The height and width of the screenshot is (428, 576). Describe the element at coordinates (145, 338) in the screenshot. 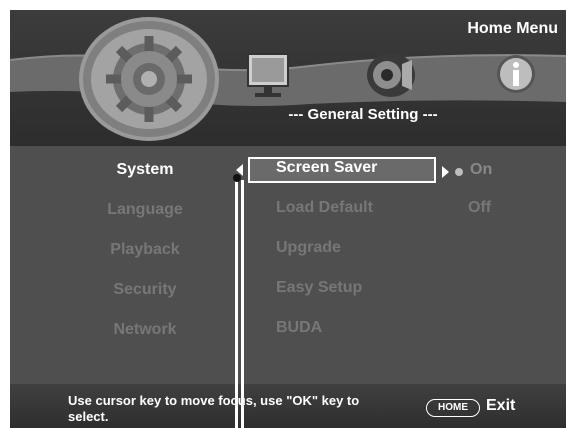

I see `category-item-network: Network` at that location.